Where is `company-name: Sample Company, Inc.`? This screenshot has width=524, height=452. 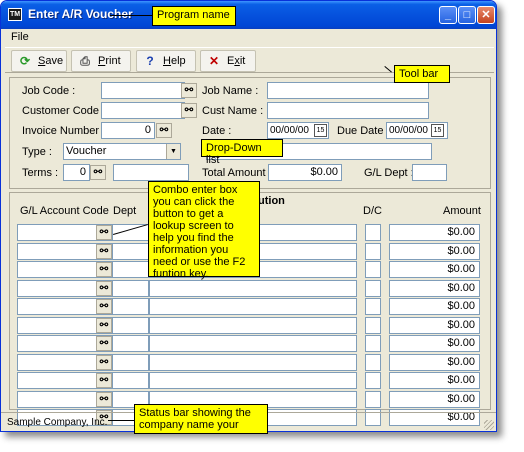 company-name: Sample Company, Inc. is located at coordinates (57, 422).